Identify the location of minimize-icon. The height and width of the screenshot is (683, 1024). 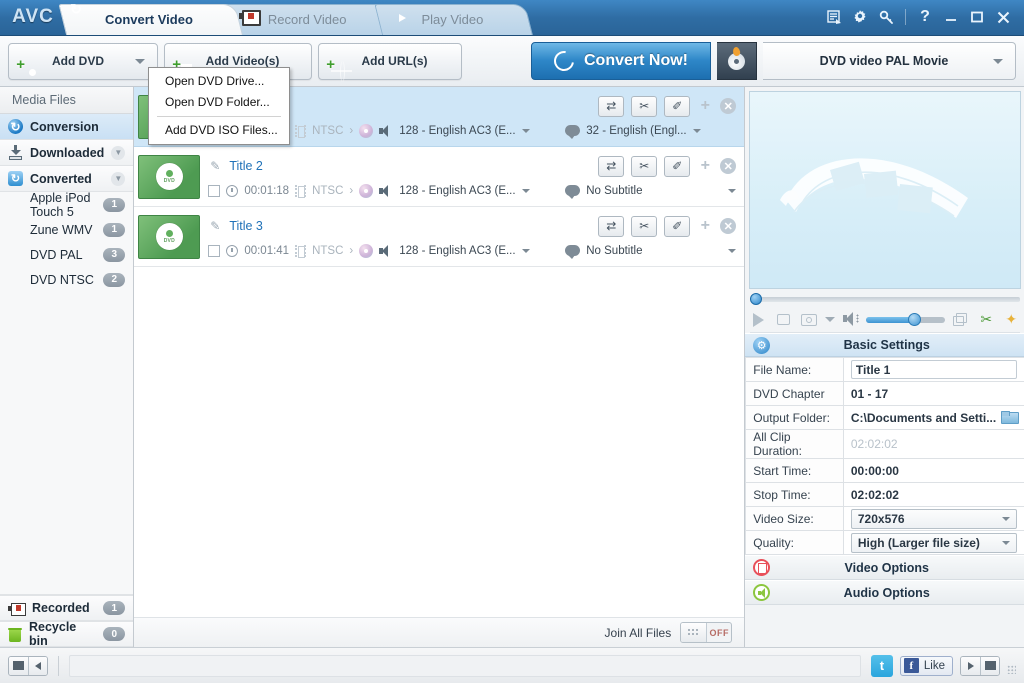
(951, 17).